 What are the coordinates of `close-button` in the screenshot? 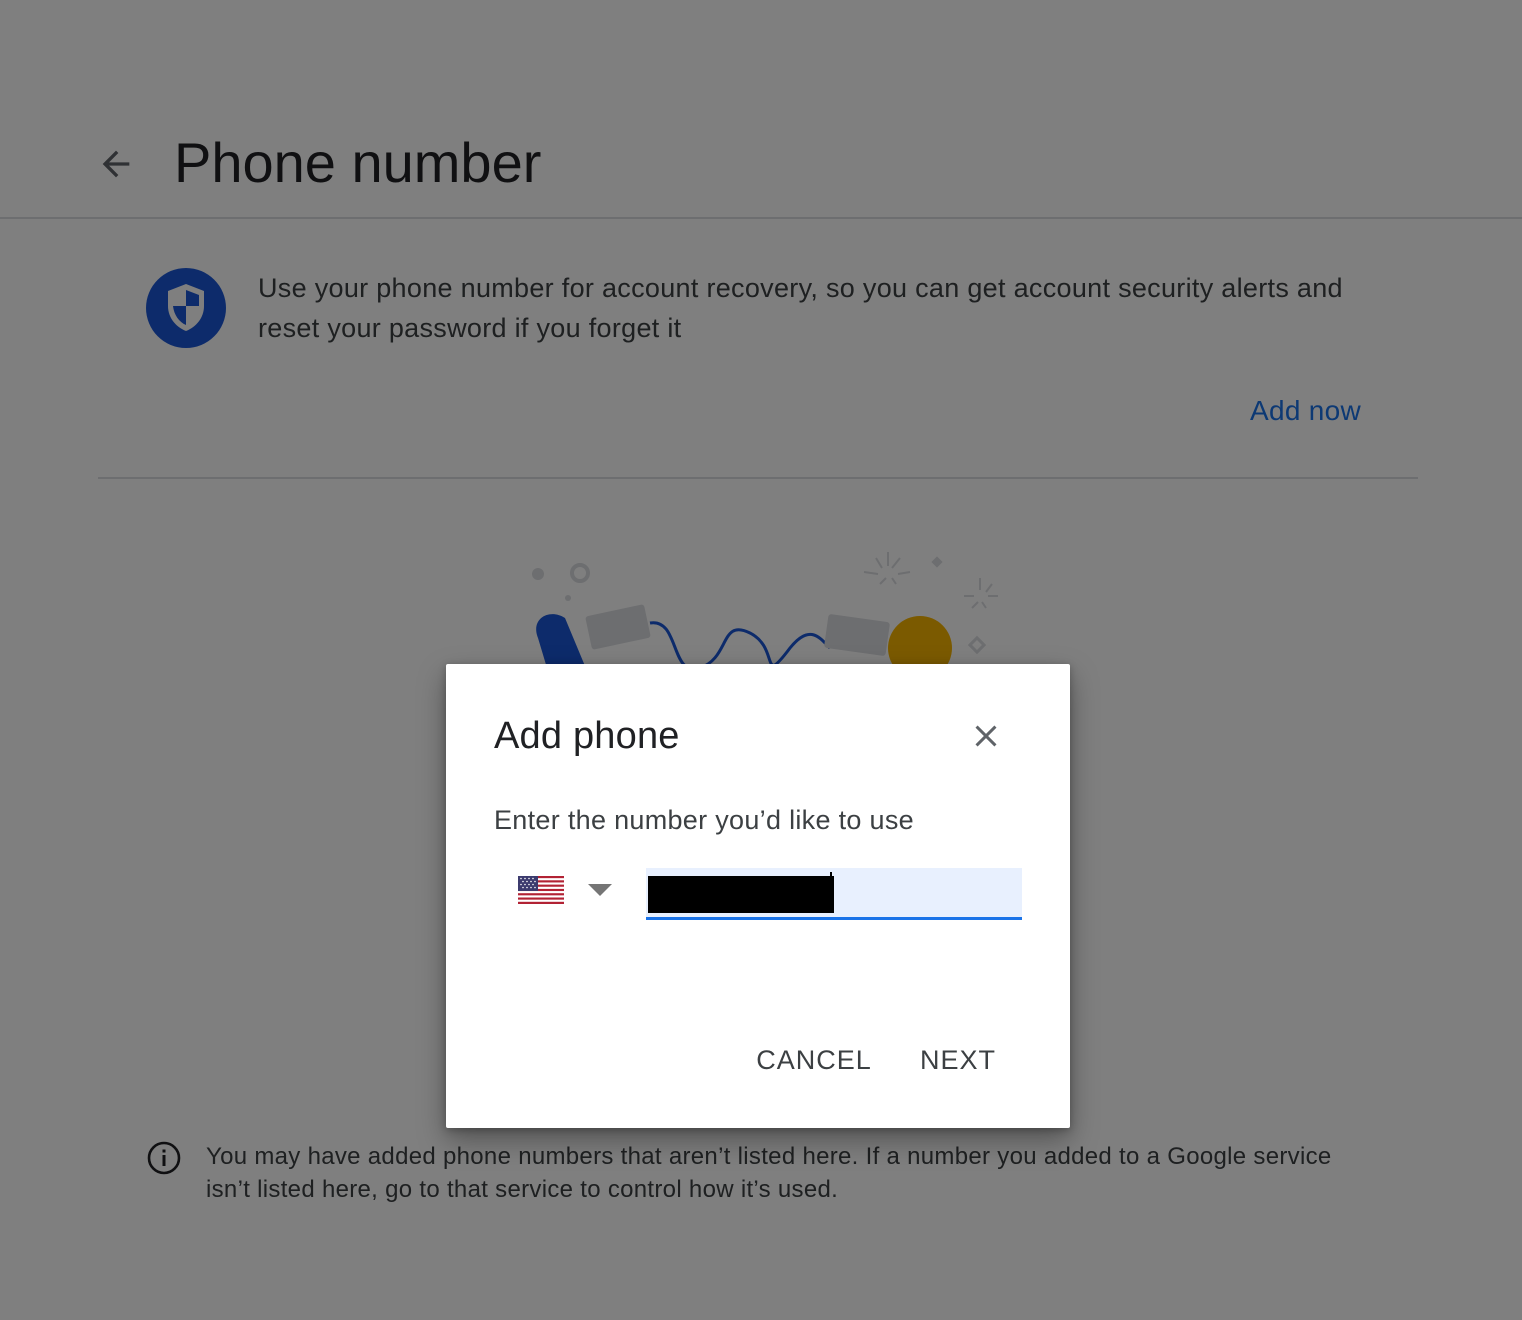 It's located at (986, 736).